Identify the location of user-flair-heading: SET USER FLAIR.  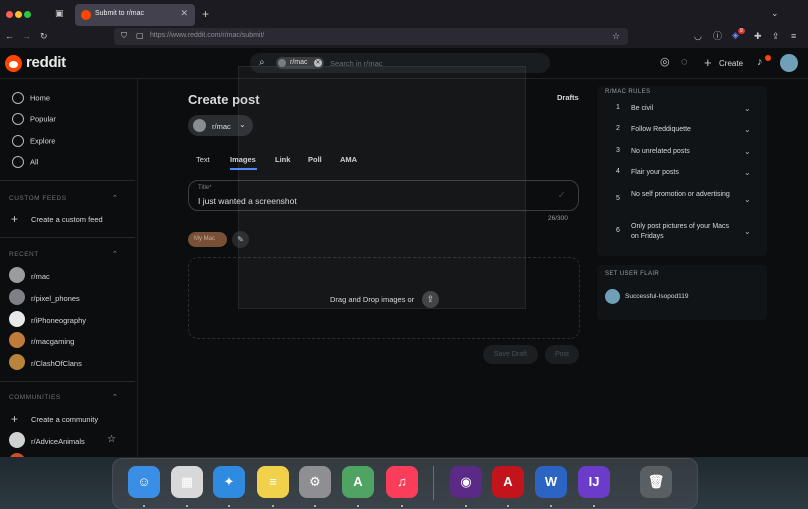
(632, 274).